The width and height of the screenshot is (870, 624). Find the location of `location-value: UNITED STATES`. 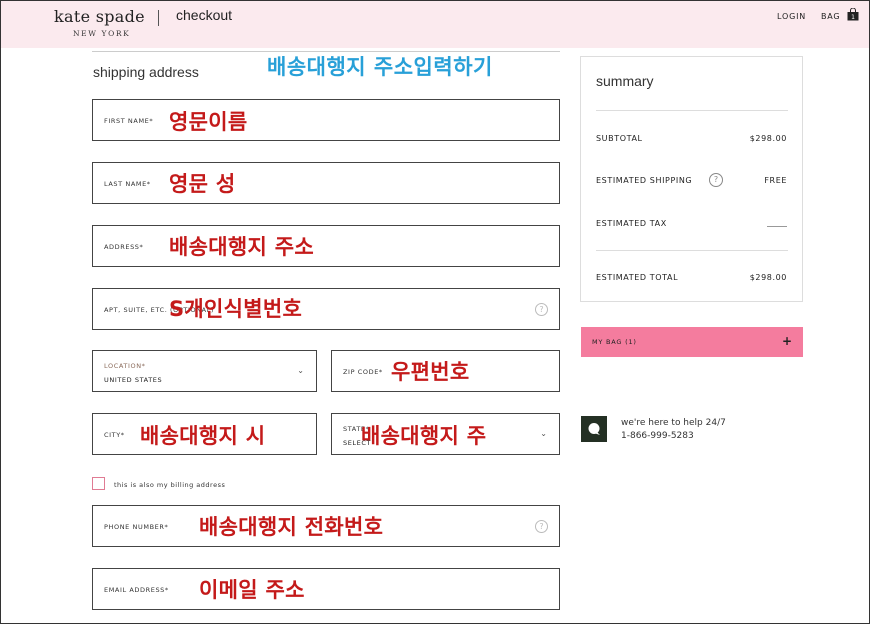

location-value: UNITED STATES is located at coordinates (133, 380).